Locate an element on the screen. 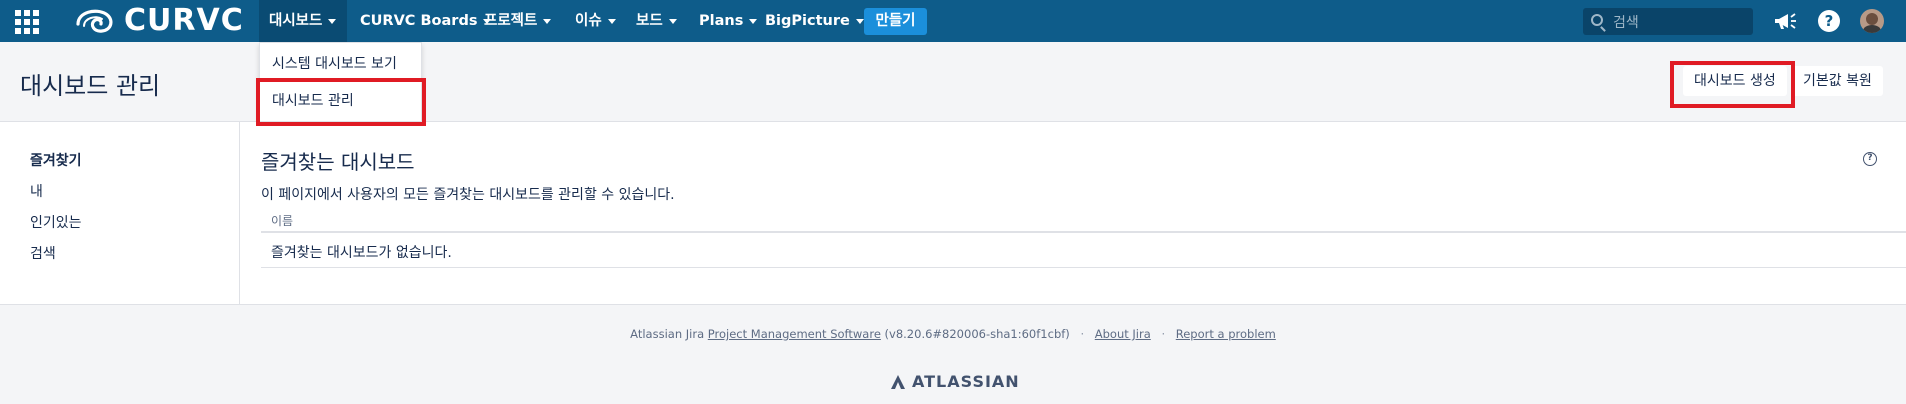 This screenshot has width=1906, height=404. search-input: 검색 is located at coordinates (1668, 21).